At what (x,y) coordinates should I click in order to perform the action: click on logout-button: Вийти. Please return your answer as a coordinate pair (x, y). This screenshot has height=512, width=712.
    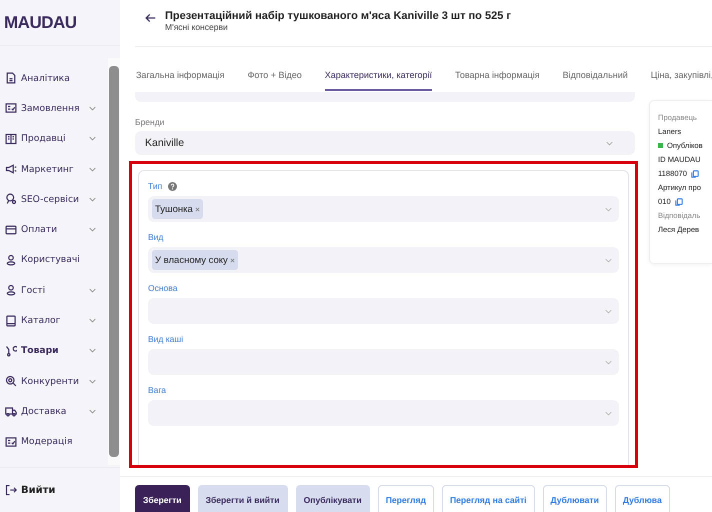
    Looking at the image, I should click on (60, 489).